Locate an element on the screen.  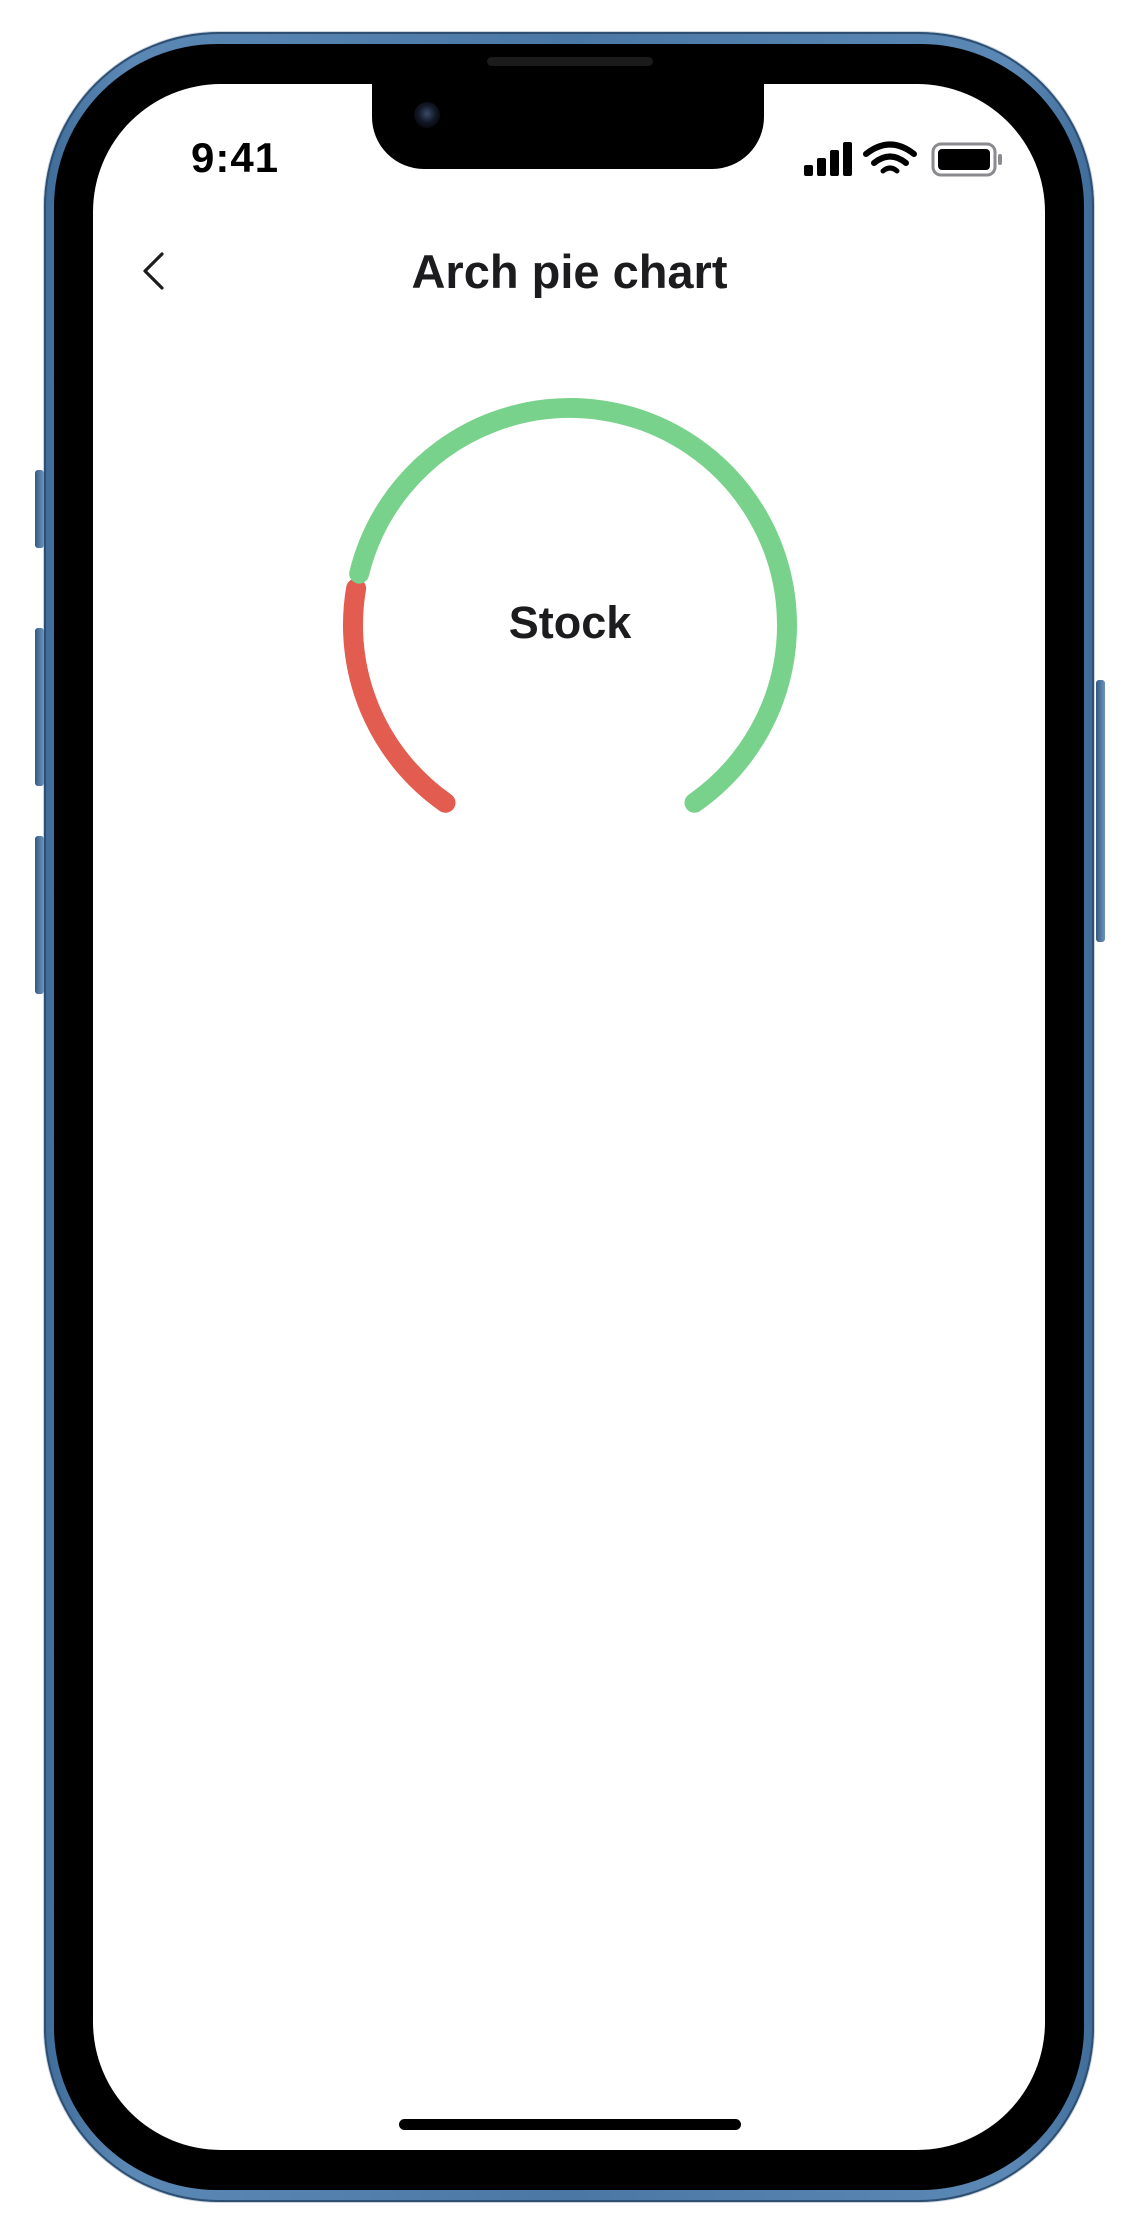
signal-icon is located at coordinates (828, 159).